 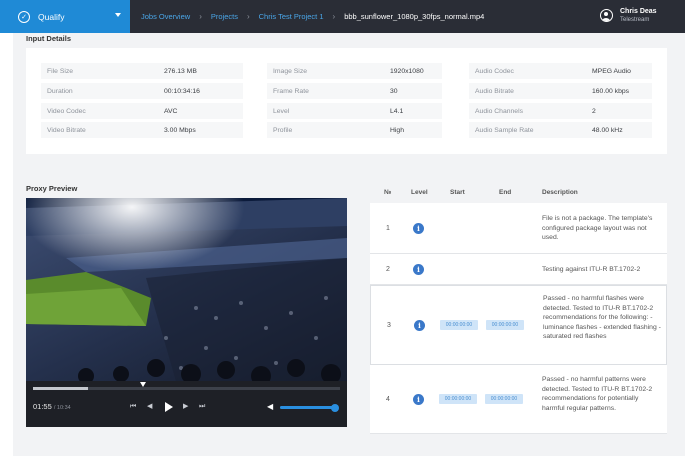 I want to click on seek-bar, so click(x=186, y=388).